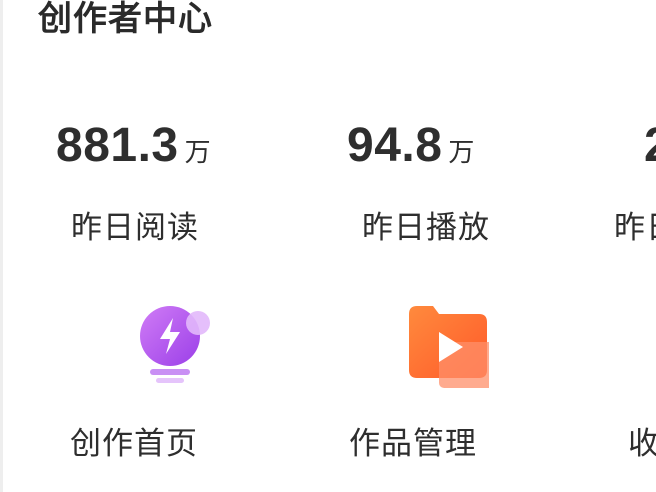 Image resolution: width=656 pixels, height=492 pixels. What do you see at coordinates (449, 347) in the screenshot?
I see `video-folder-icon` at bounding box center [449, 347].